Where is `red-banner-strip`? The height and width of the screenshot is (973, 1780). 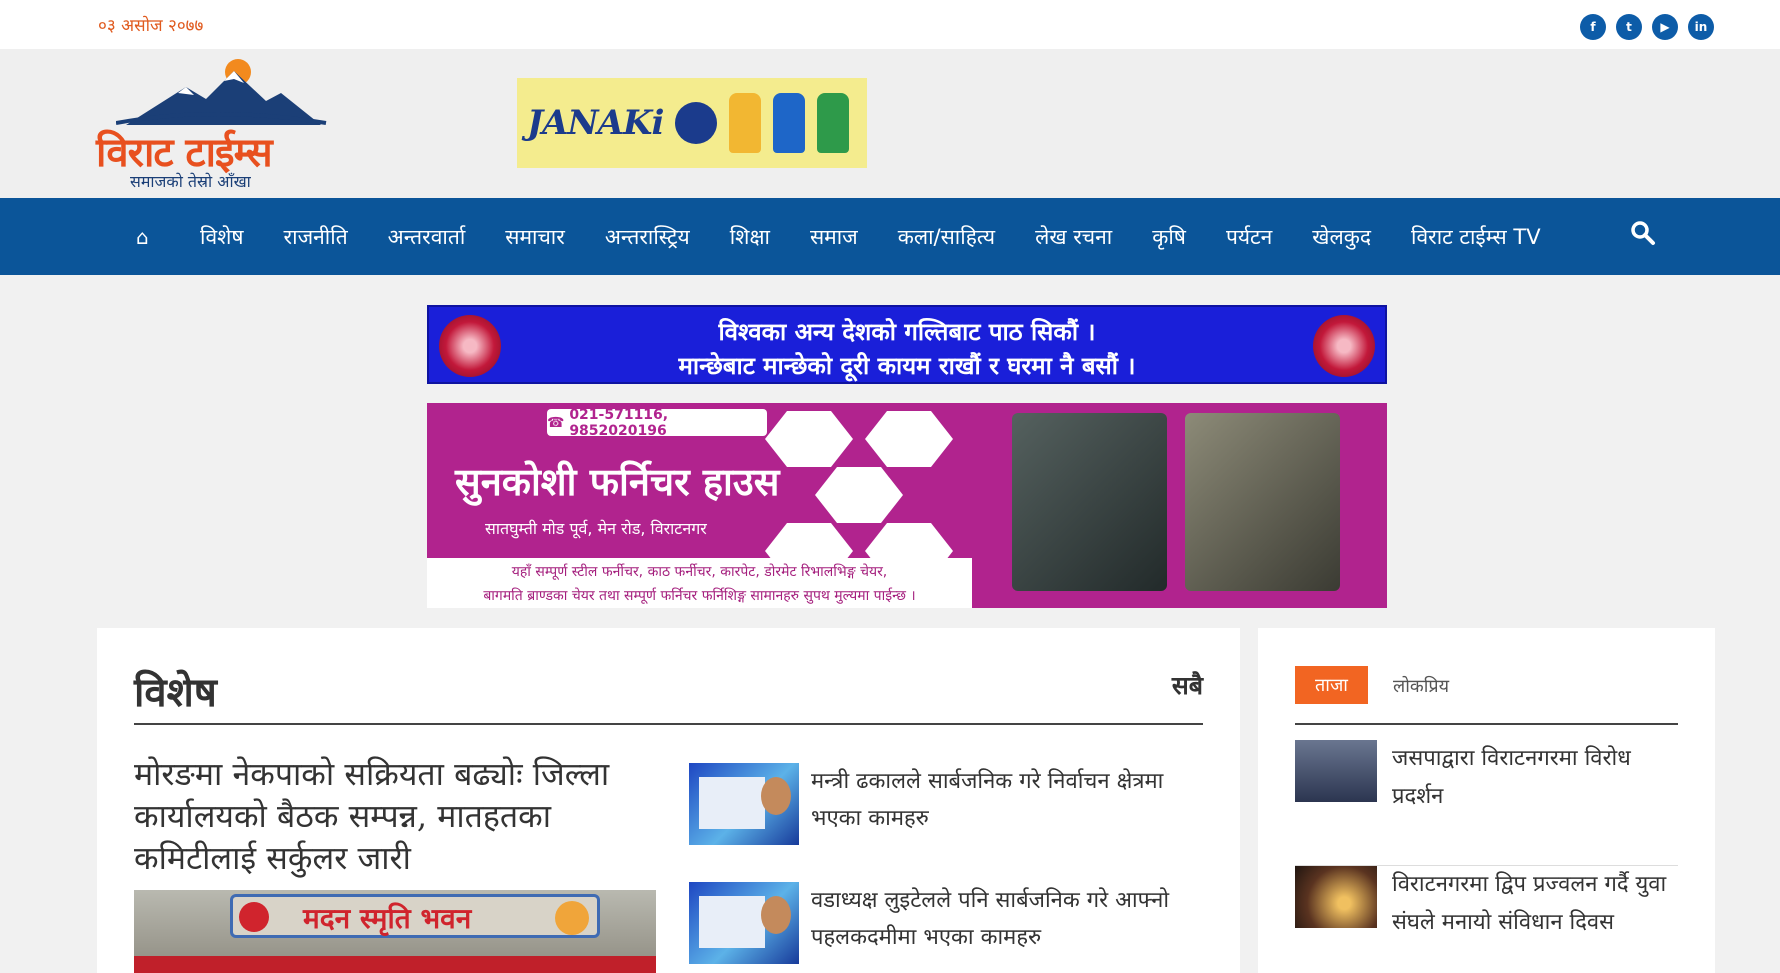 red-banner-strip is located at coordinates (395, 964).